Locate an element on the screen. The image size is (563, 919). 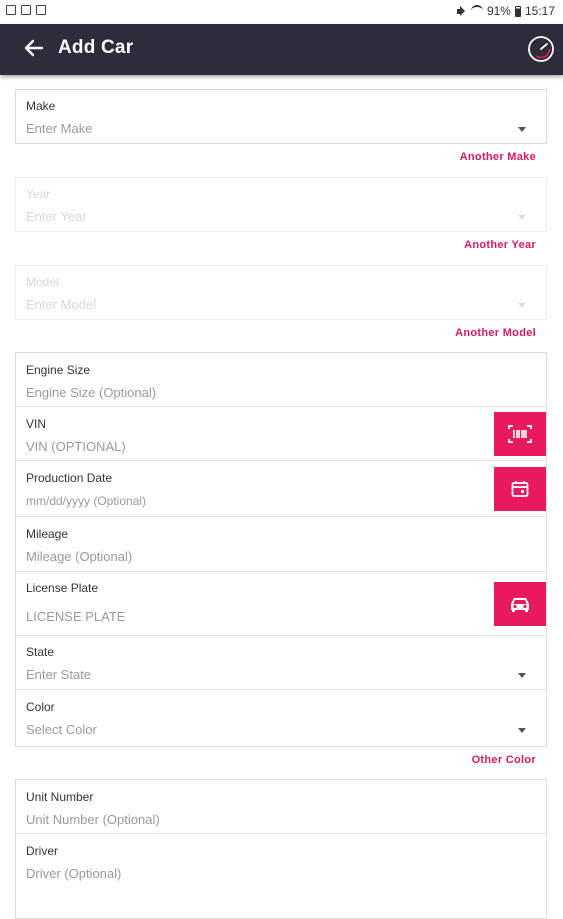
vin-input: VIN (OPTIONAL) is located at coordinates (76, 446).